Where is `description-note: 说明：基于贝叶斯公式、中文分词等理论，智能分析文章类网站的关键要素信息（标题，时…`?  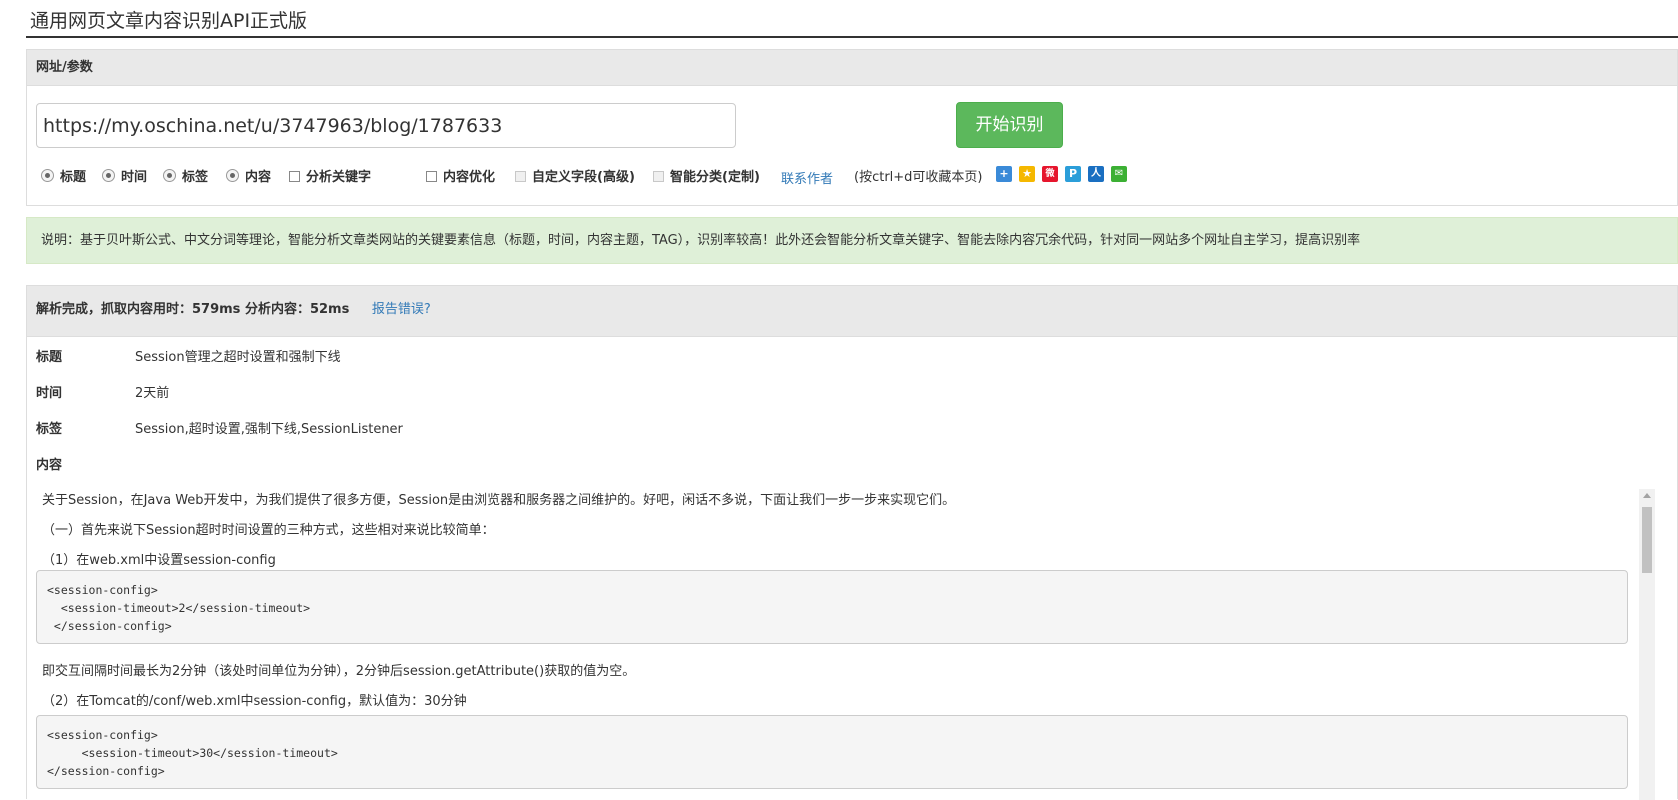 description-note: 说明：基于贝叶斯公式、中文分词等理论，智能分析文章类网站的关键要素信息（标题，时… is located at coordinates (852, 240).